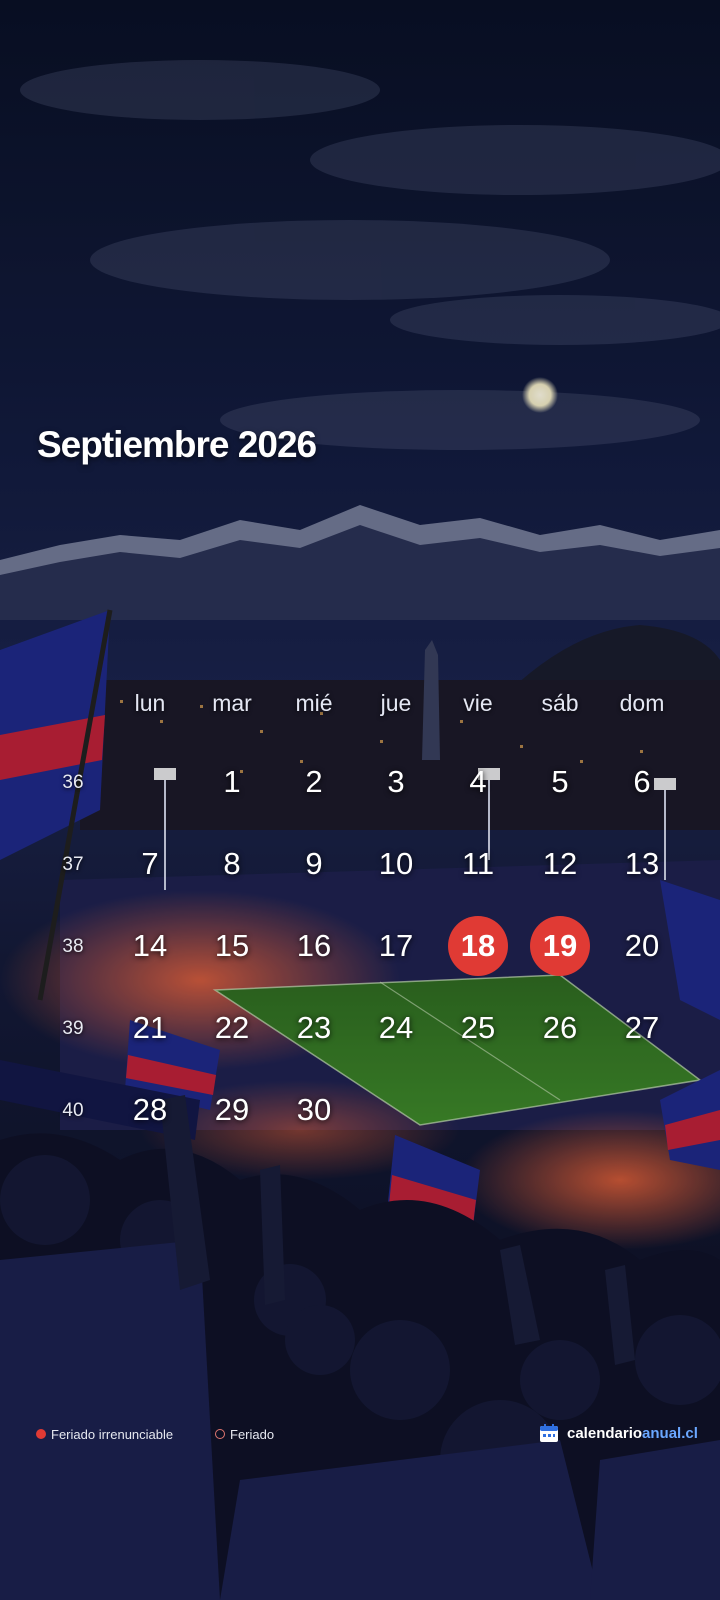  I want to click on day-cell: 22, so click(232, 1028).